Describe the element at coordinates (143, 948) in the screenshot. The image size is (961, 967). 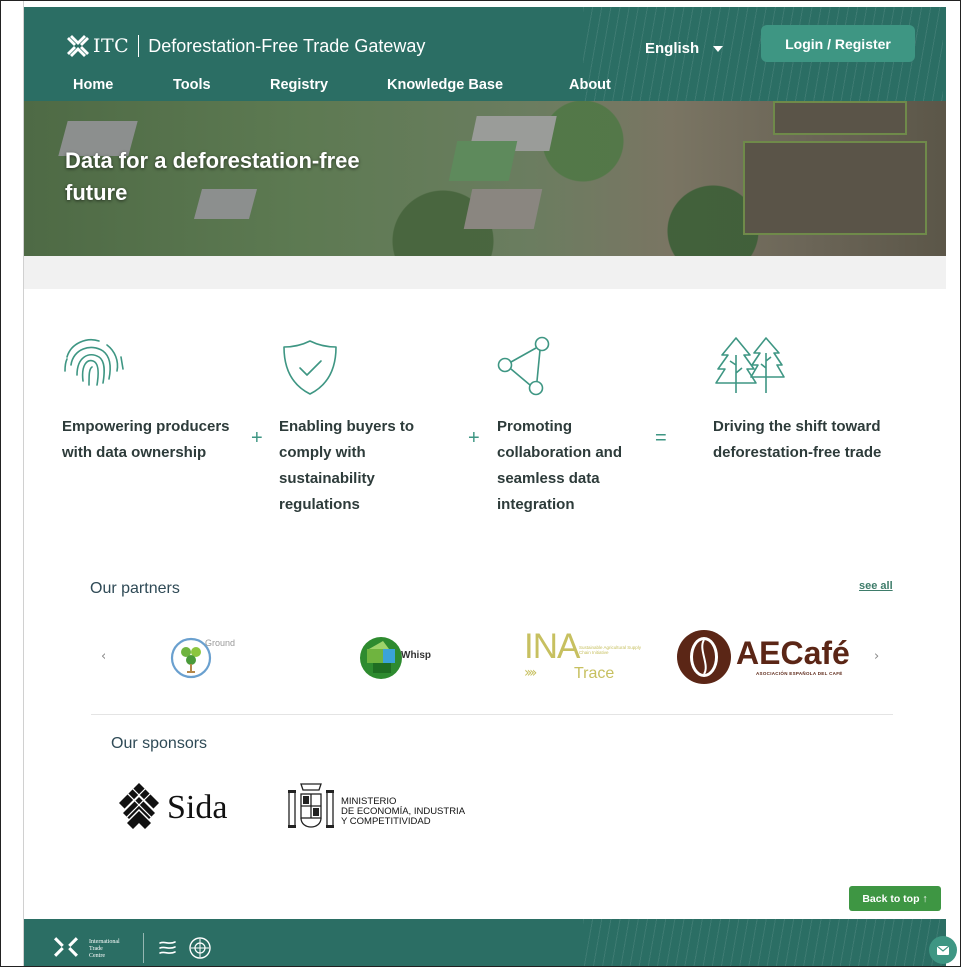
I see `footer-separator` at that location.